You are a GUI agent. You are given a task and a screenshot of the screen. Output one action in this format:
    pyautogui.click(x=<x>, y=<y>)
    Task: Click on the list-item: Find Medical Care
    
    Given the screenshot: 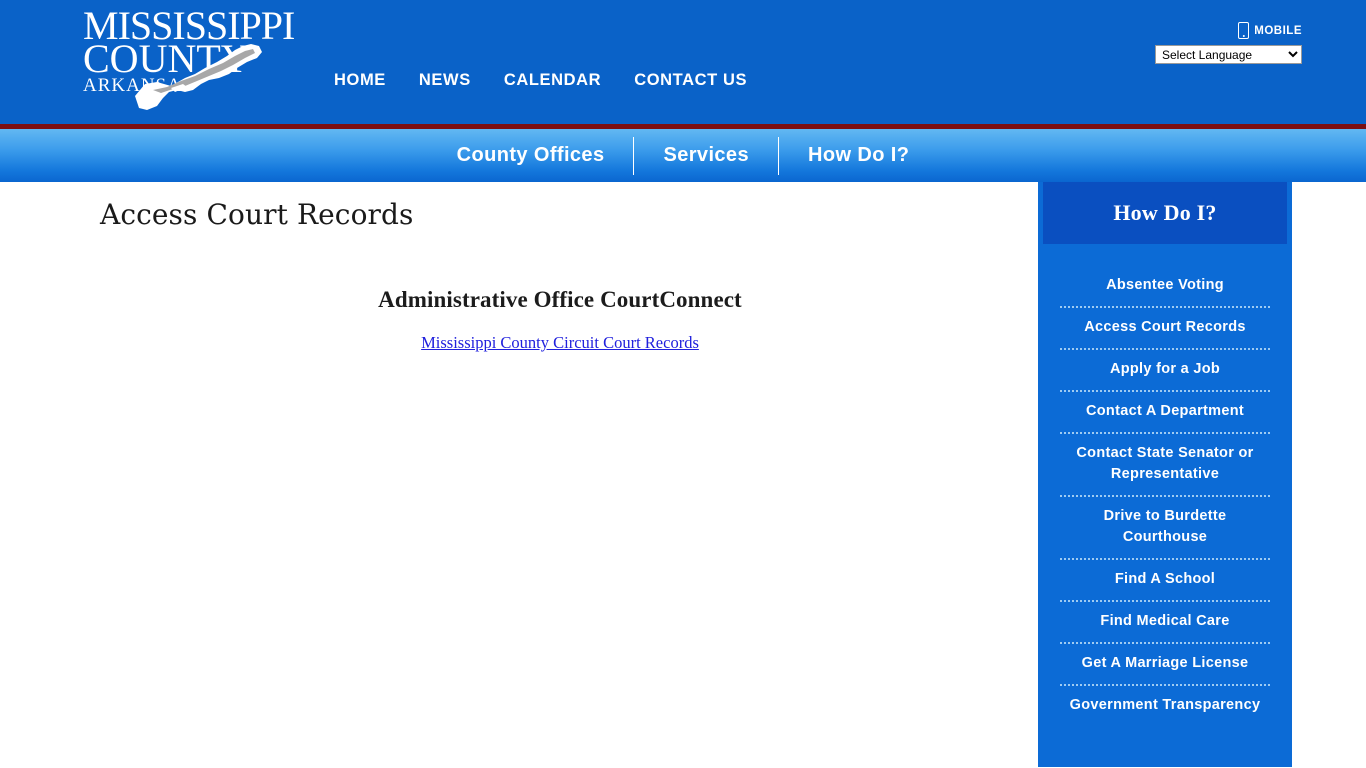 What is the action you would take?
    pyautogui.click(x=1165, y=623)
    